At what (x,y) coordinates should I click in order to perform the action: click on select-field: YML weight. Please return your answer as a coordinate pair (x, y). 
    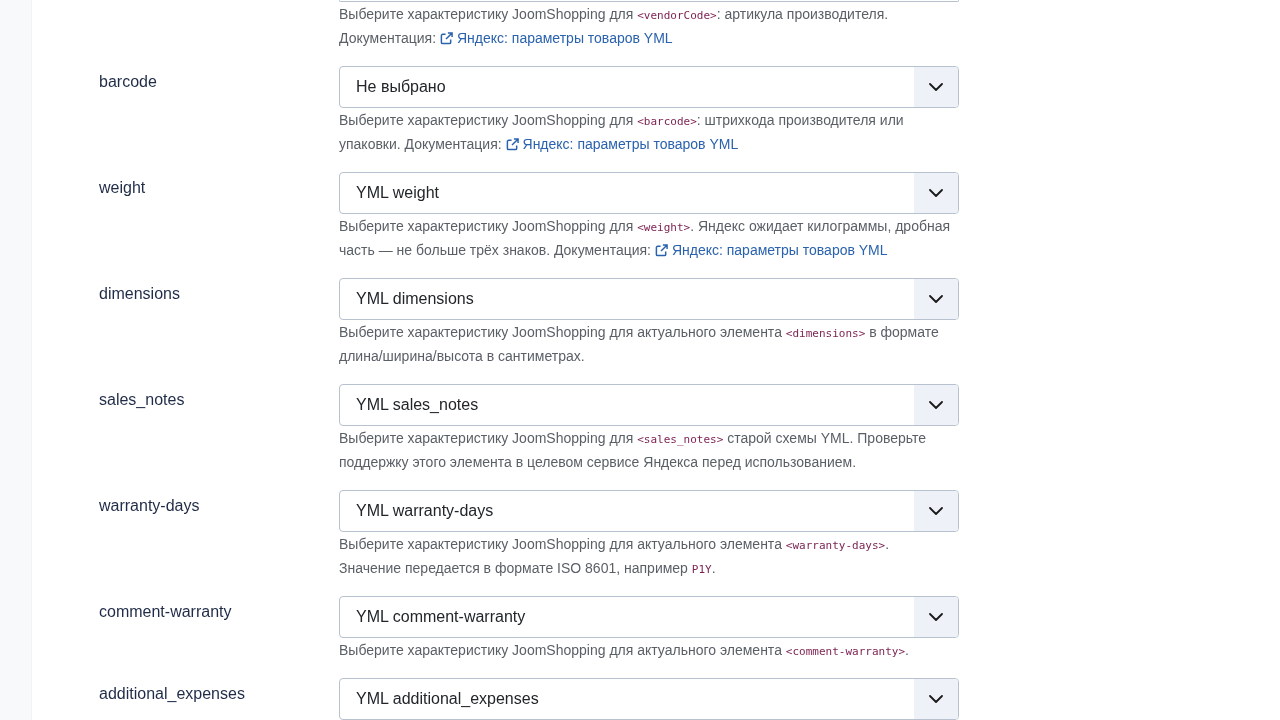
    Looking at the image, I should click on (649, 193).